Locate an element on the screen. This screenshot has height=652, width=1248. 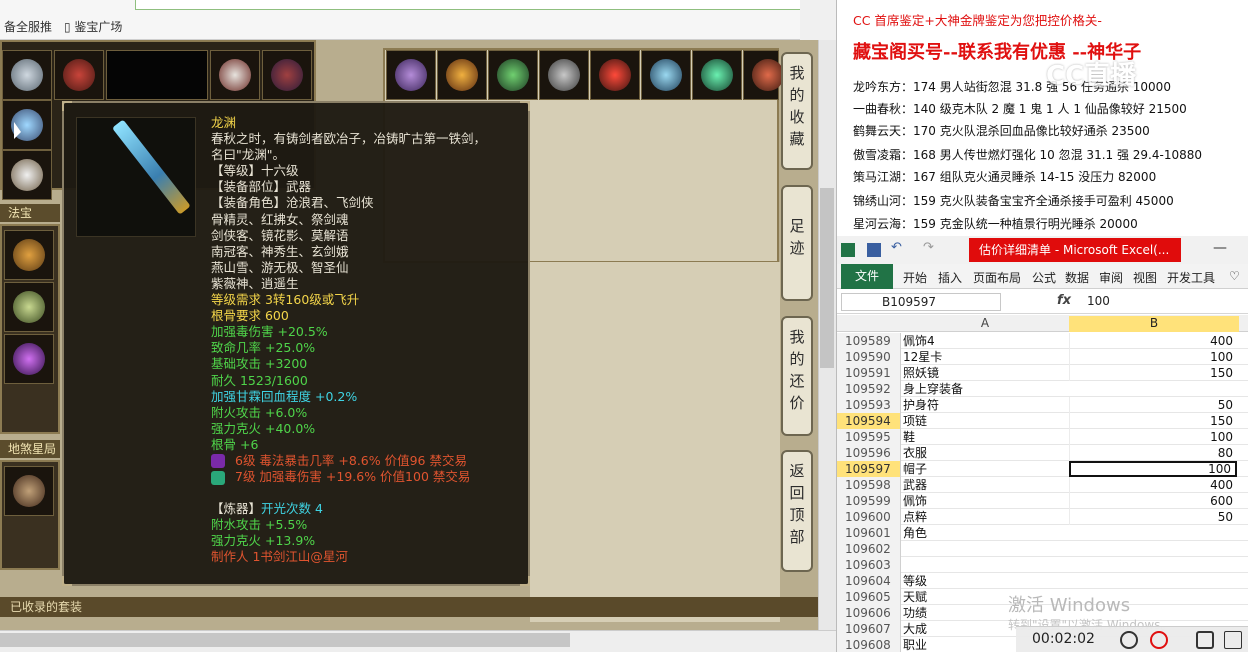
table-row: 109590 12星卡 100 is located at coordinates (1042, 357).